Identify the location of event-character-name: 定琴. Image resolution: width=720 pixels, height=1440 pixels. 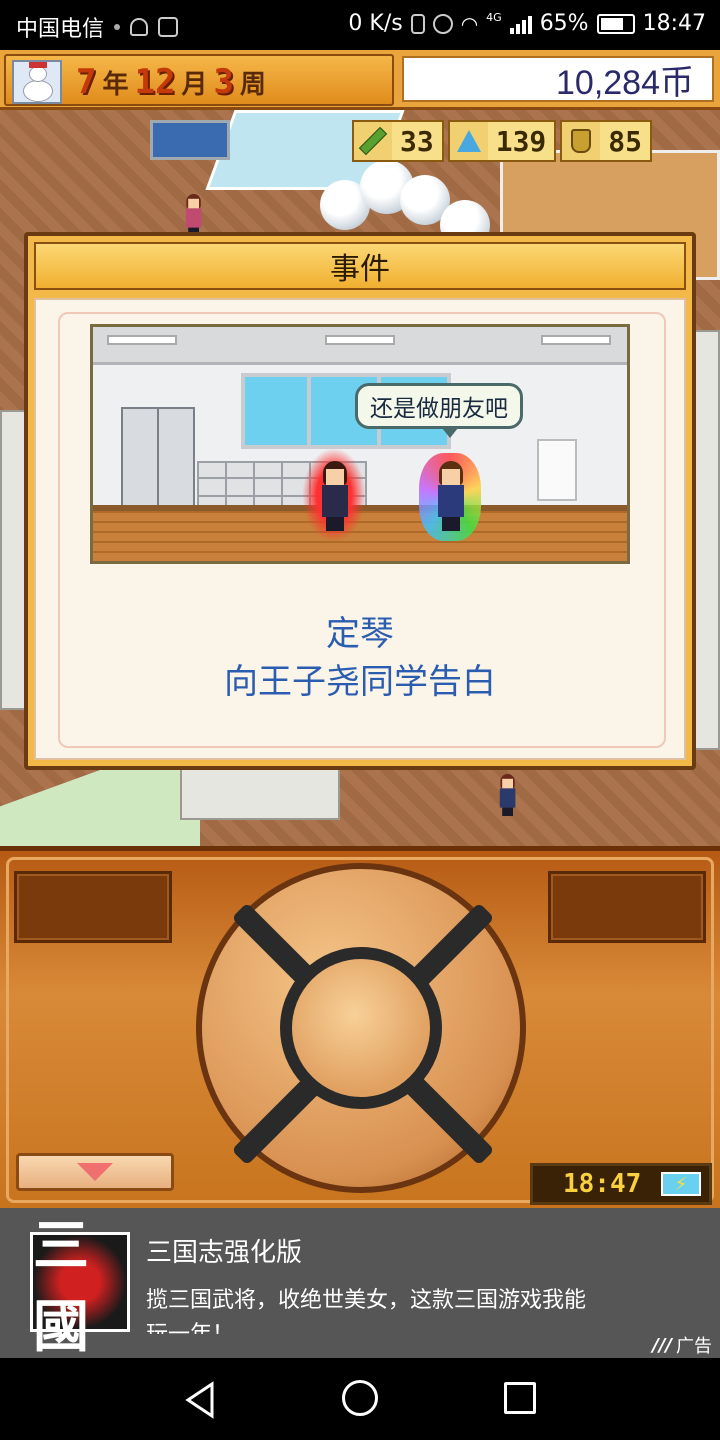
(360, 634).